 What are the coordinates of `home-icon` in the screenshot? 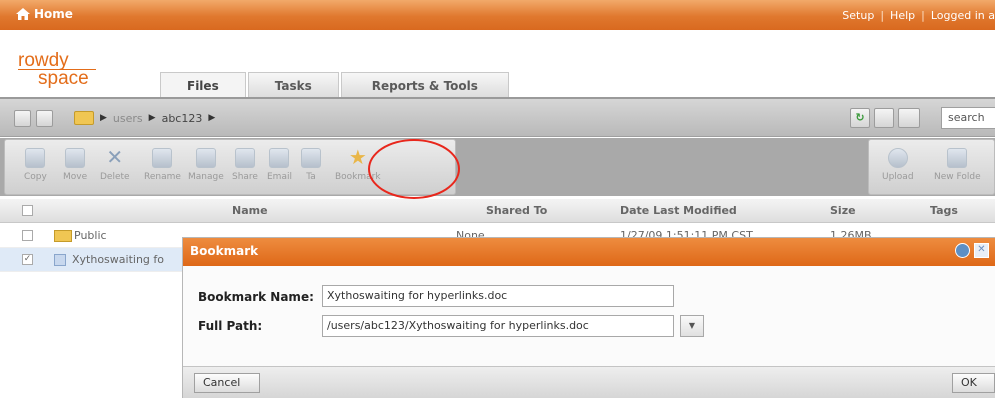 It's located at (23, 14).